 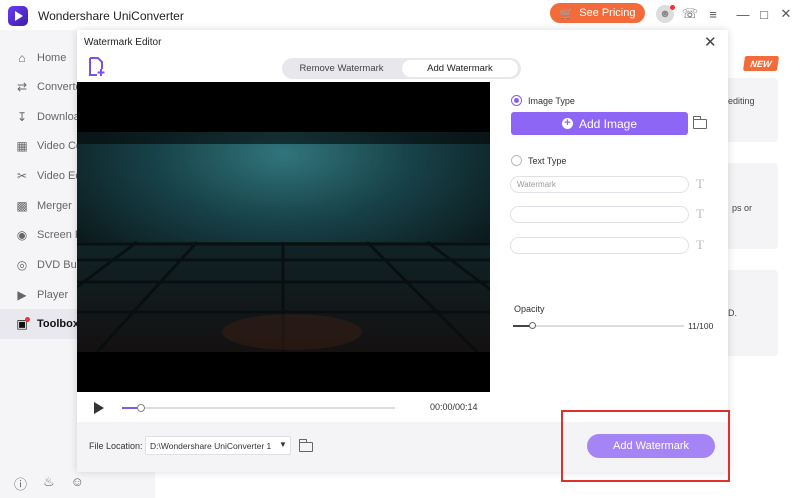 I want to click on sidebar-item-video-editor: ✂ Video Editor, so click(x=48, y=176).